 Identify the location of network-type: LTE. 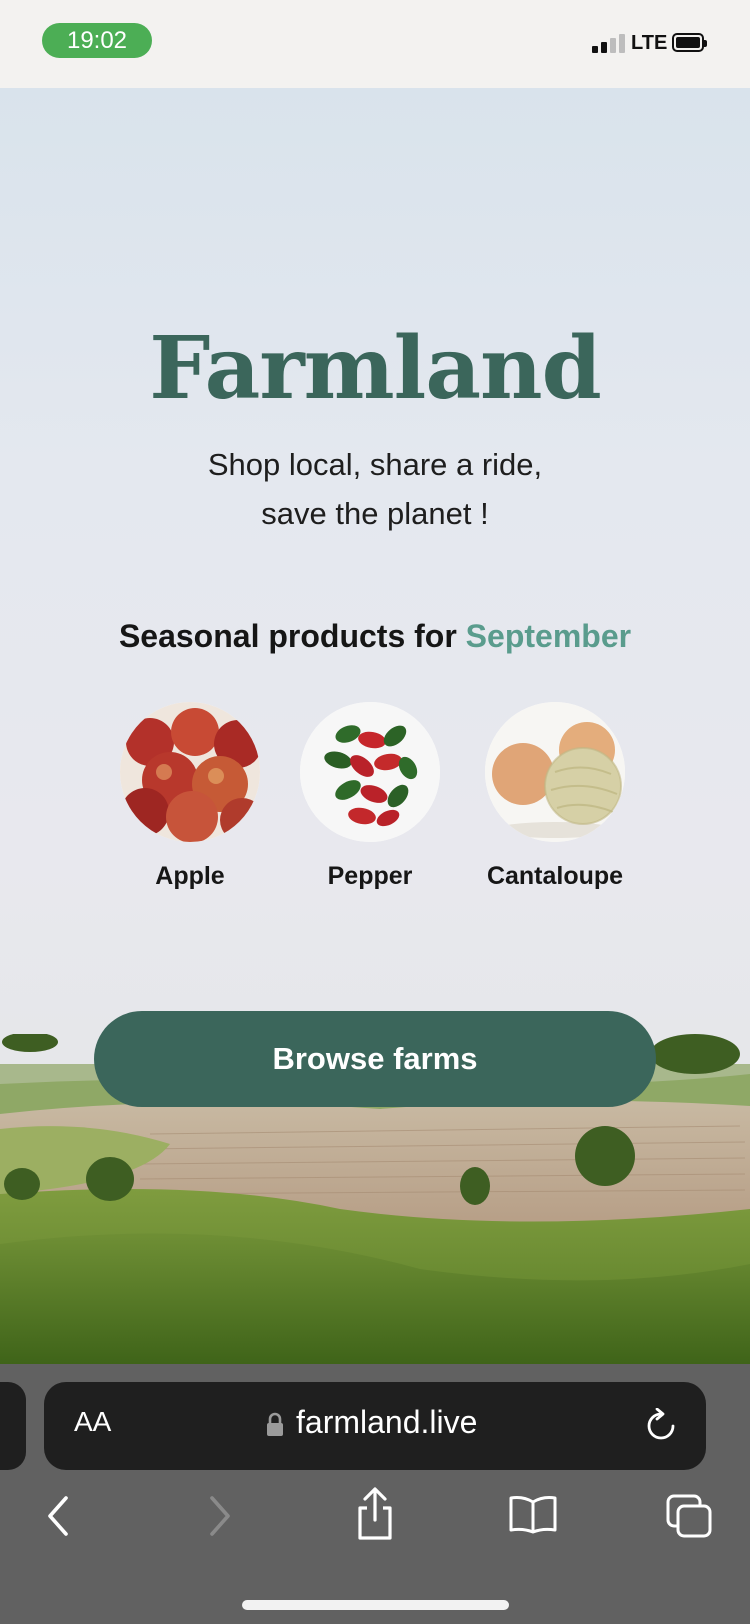
(649, 43).